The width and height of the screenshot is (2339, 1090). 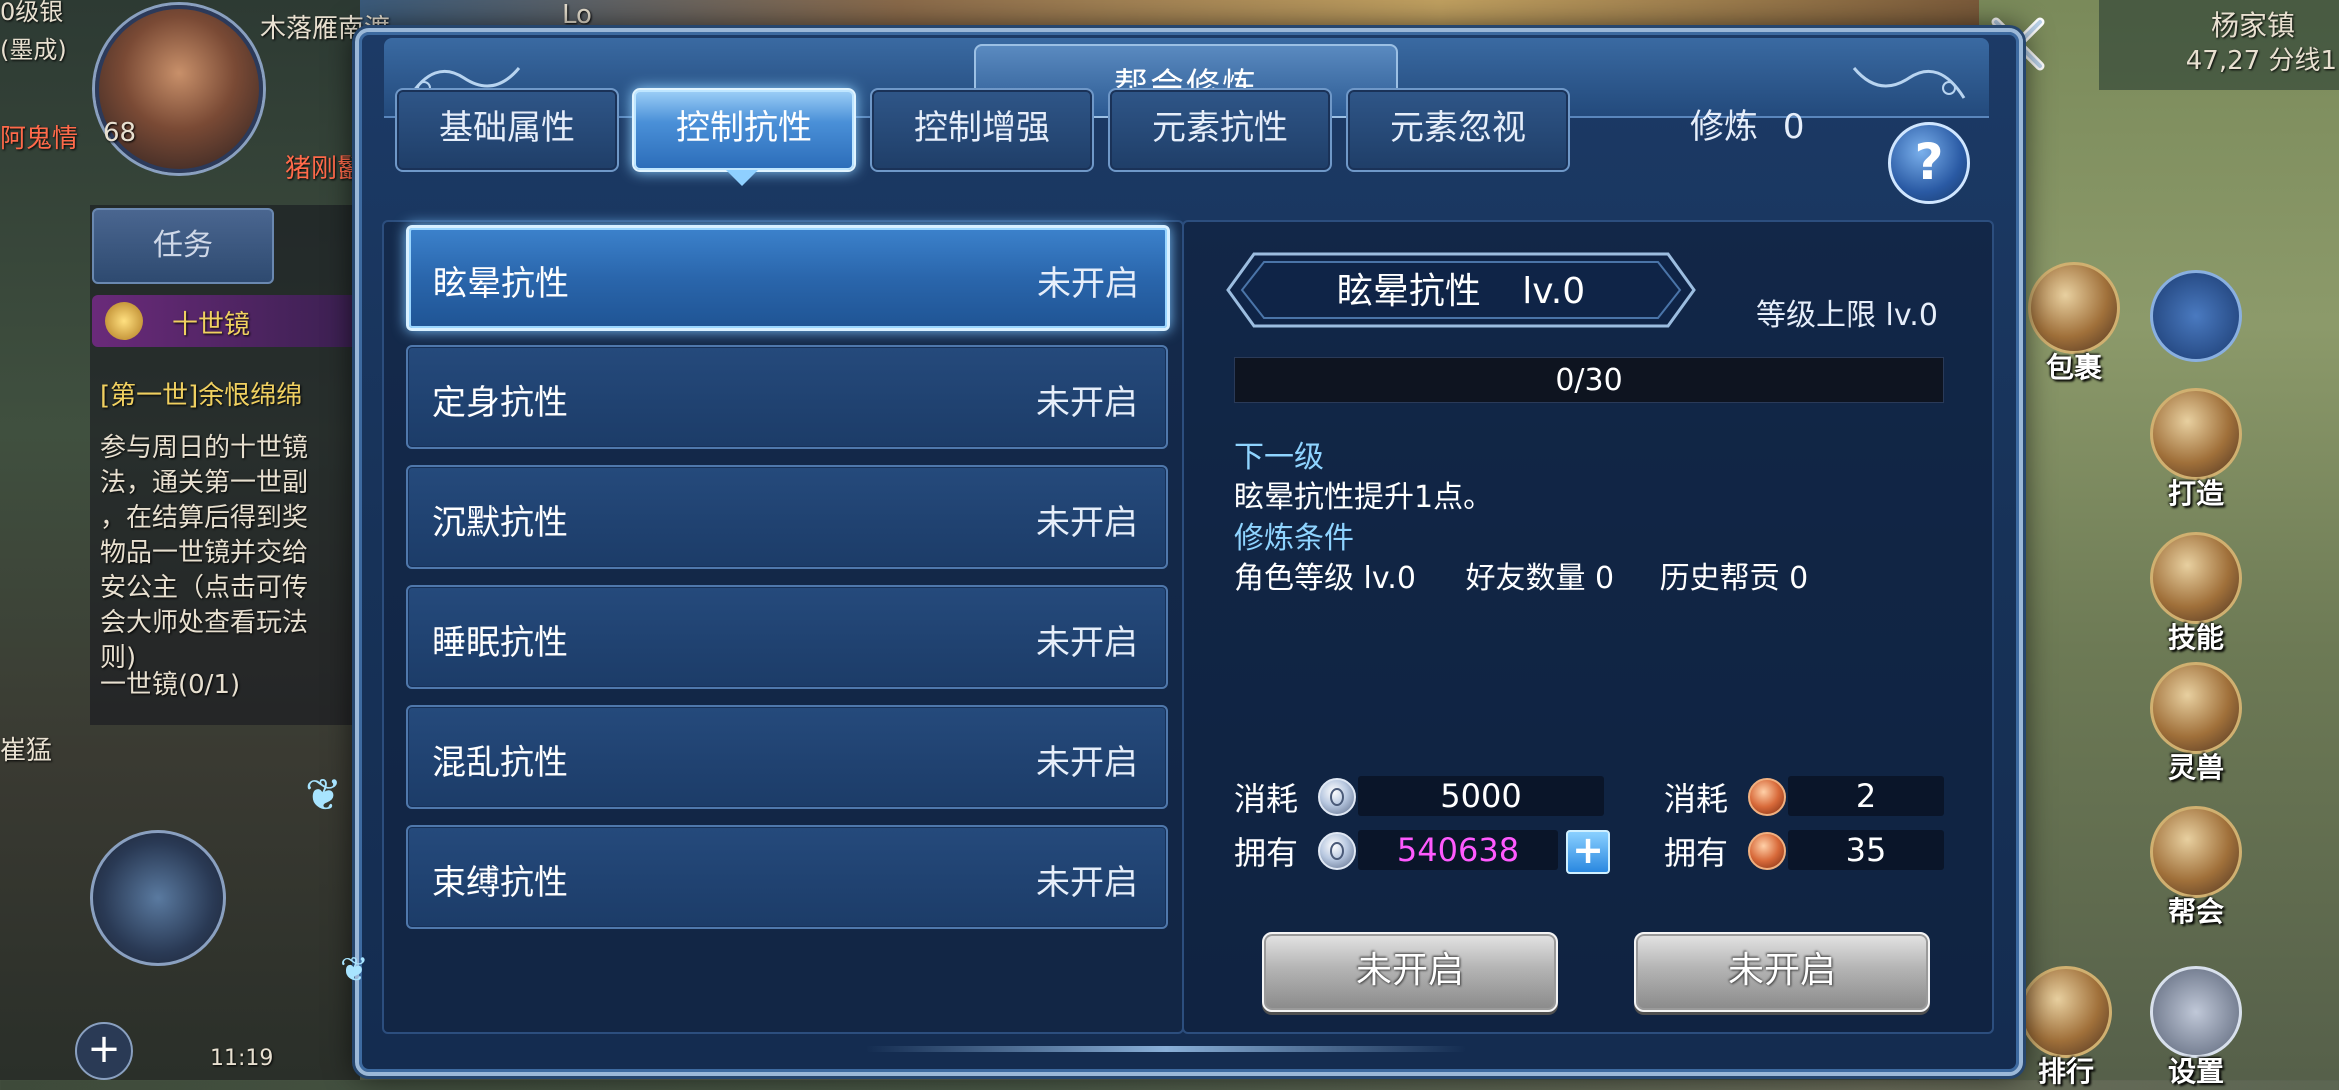 I want to click on skill-name: 眩晕抗性, so click(x=1408, y=291).